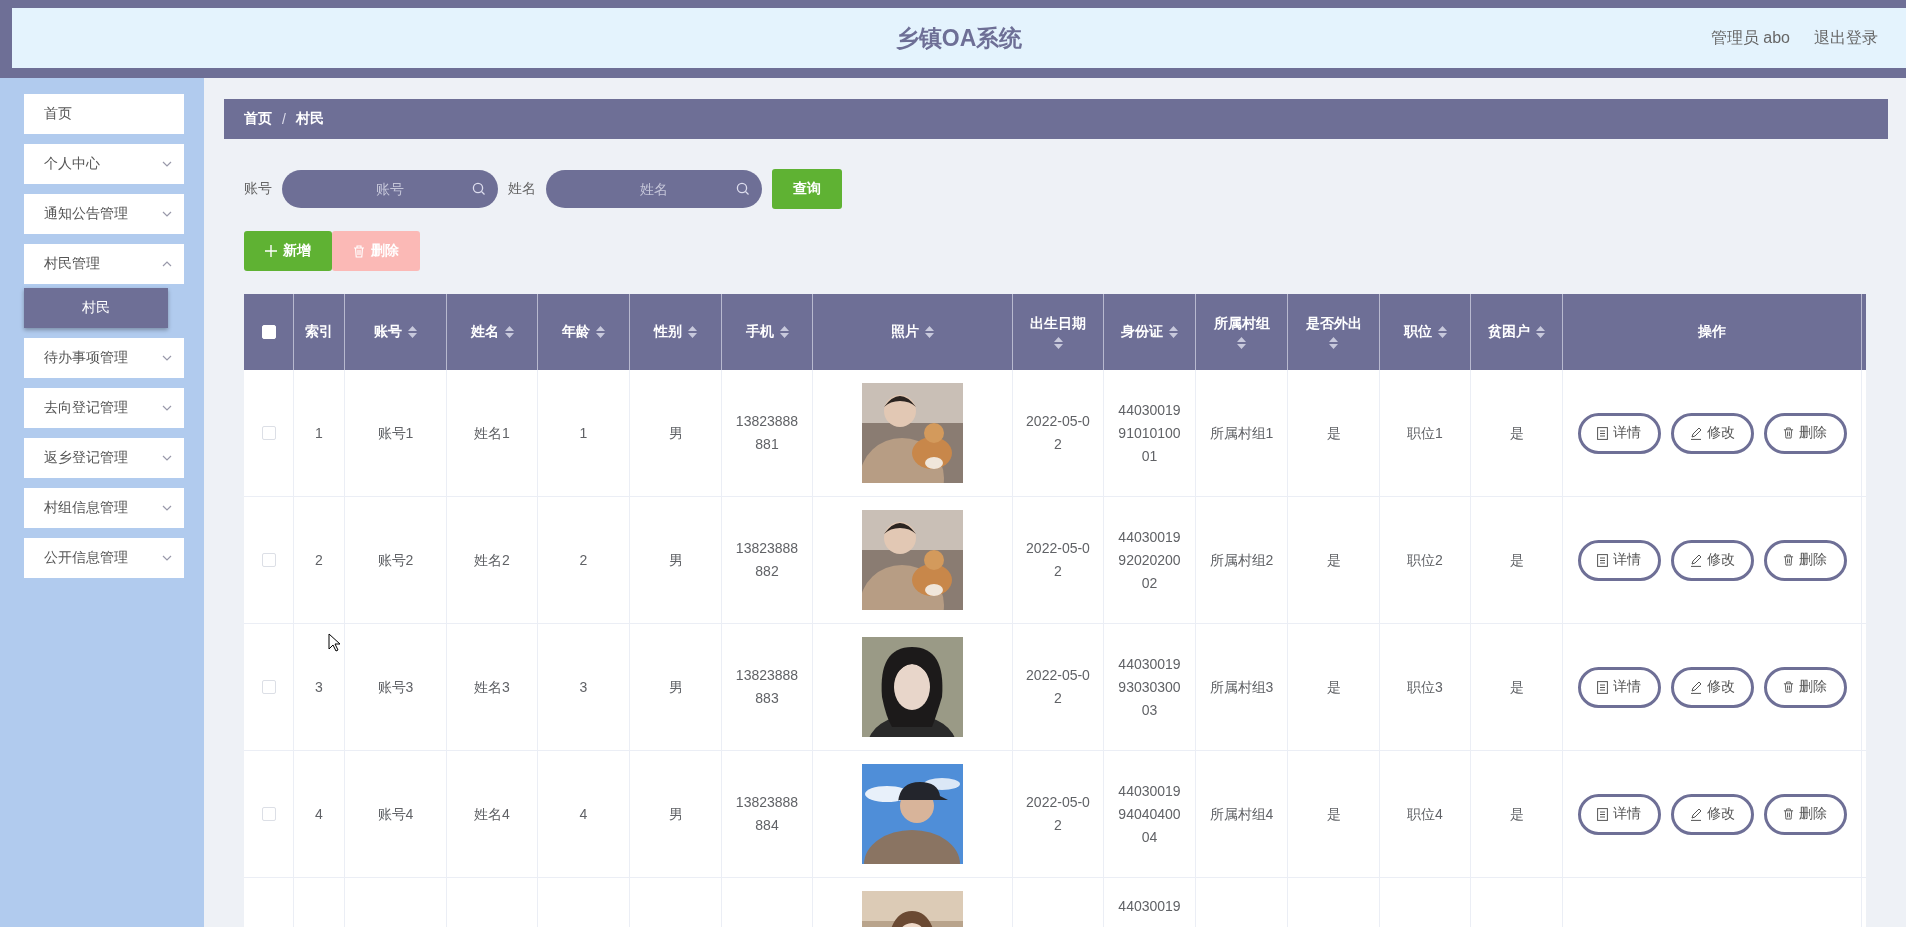  Describe the element at coordinates (1425, 814) in the screenshot. I see `table-cell-text: 职位4` at that location.